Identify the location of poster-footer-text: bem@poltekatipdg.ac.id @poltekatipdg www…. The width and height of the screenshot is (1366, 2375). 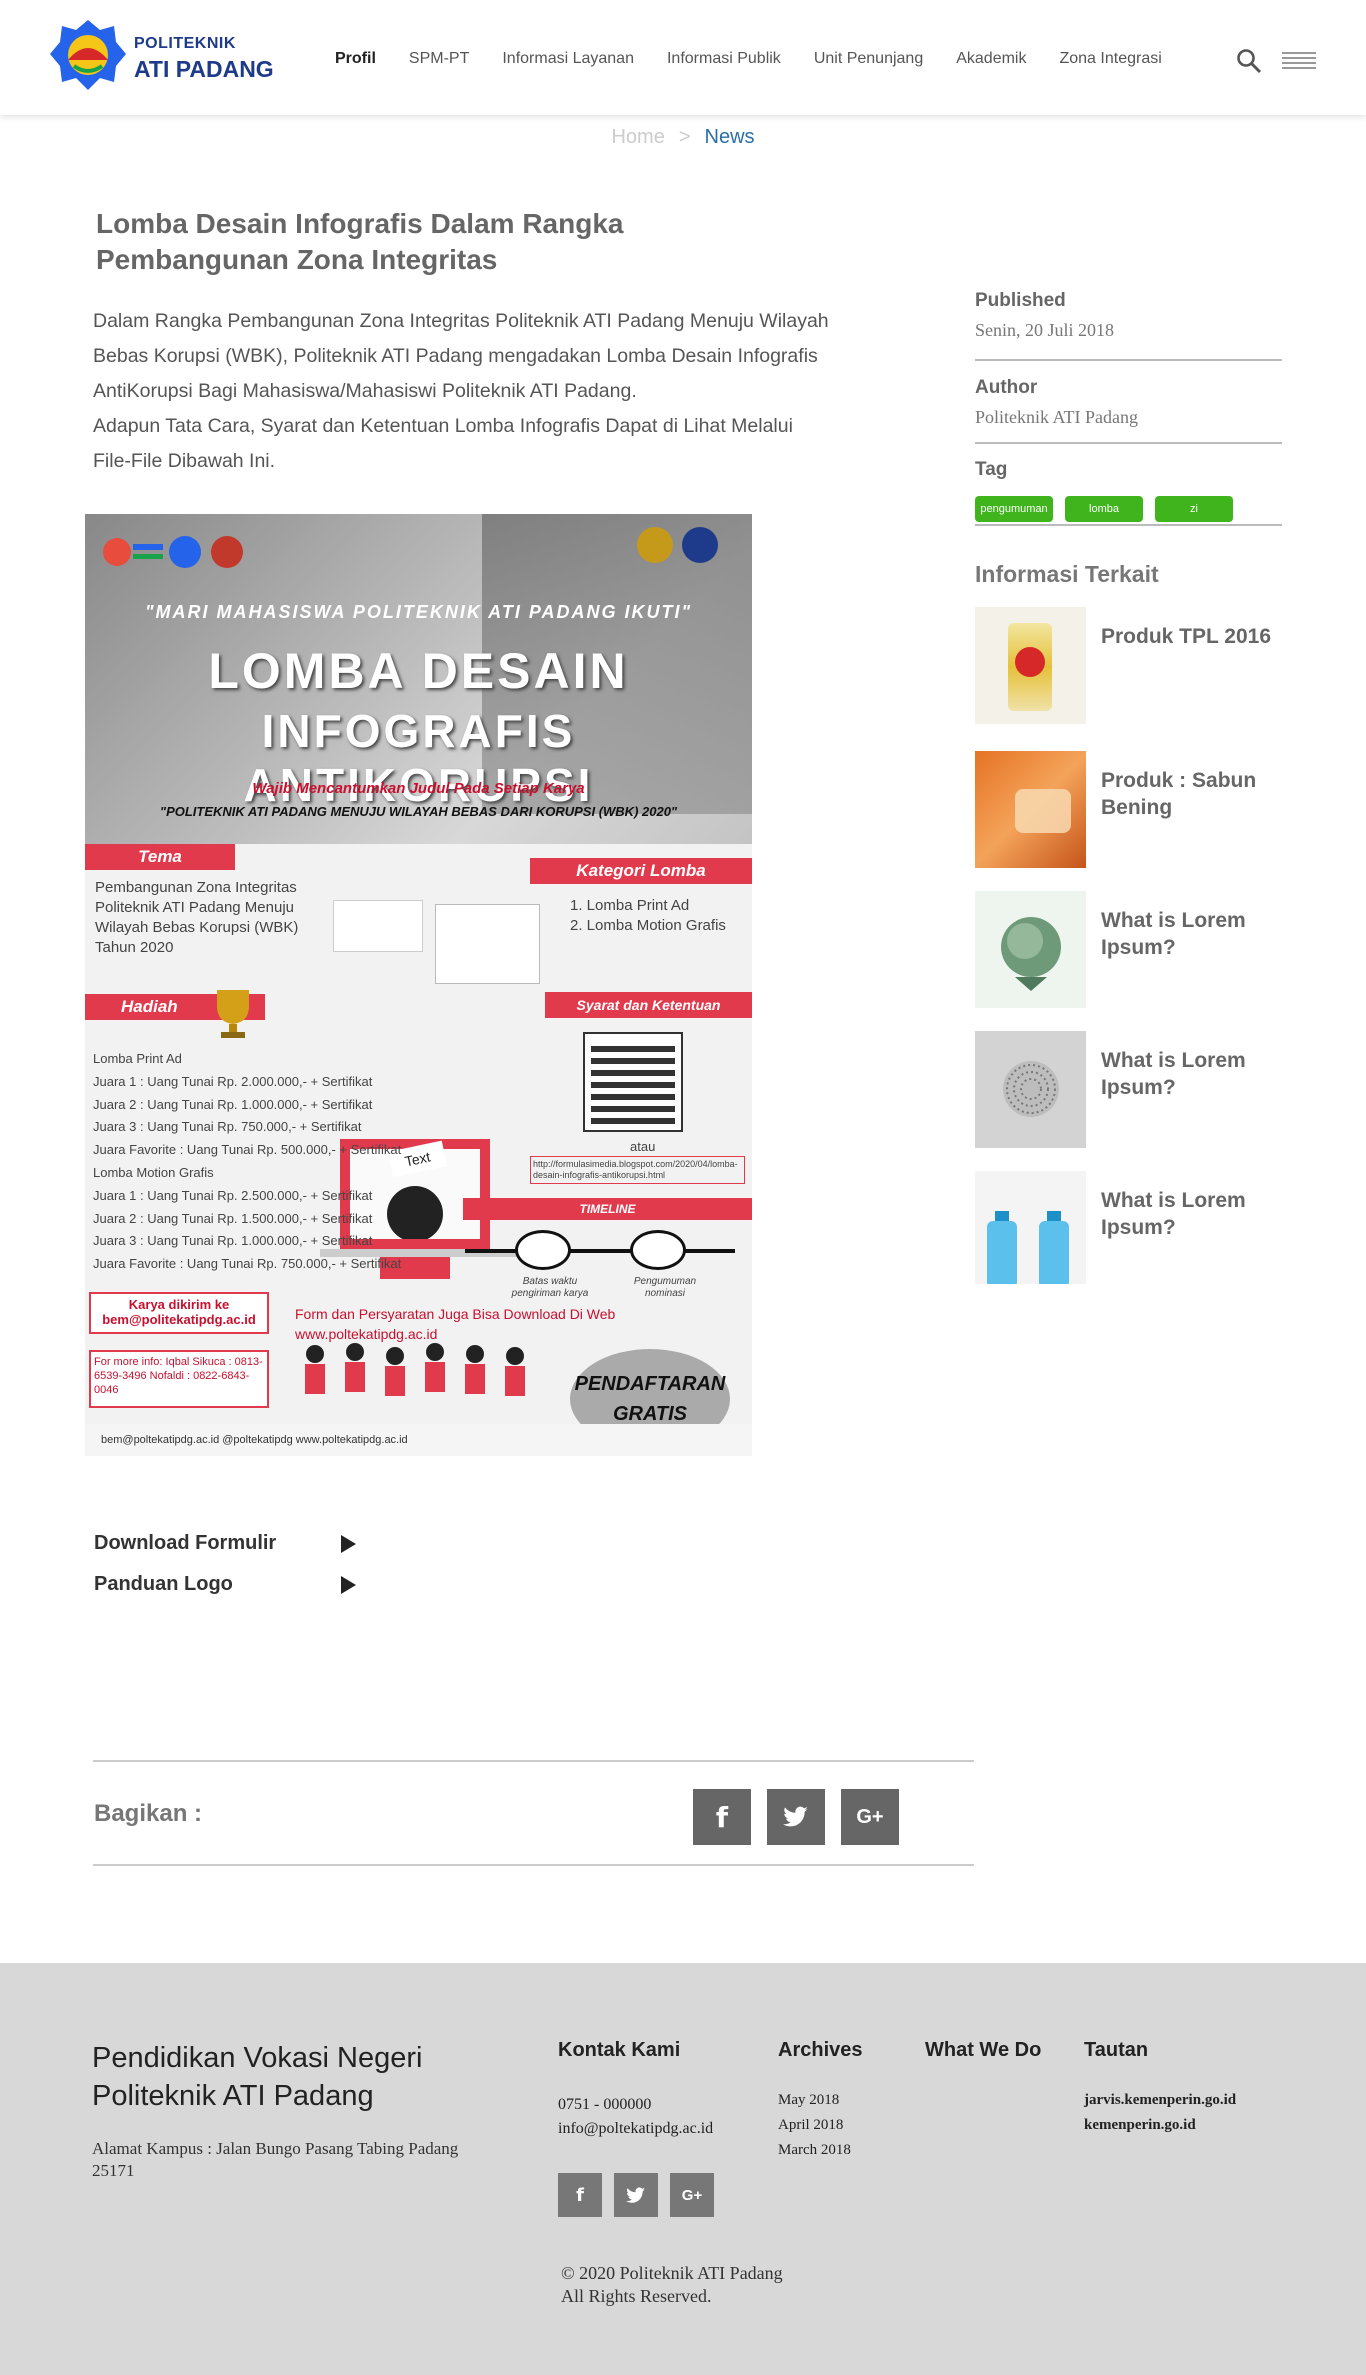
(254, 1440).